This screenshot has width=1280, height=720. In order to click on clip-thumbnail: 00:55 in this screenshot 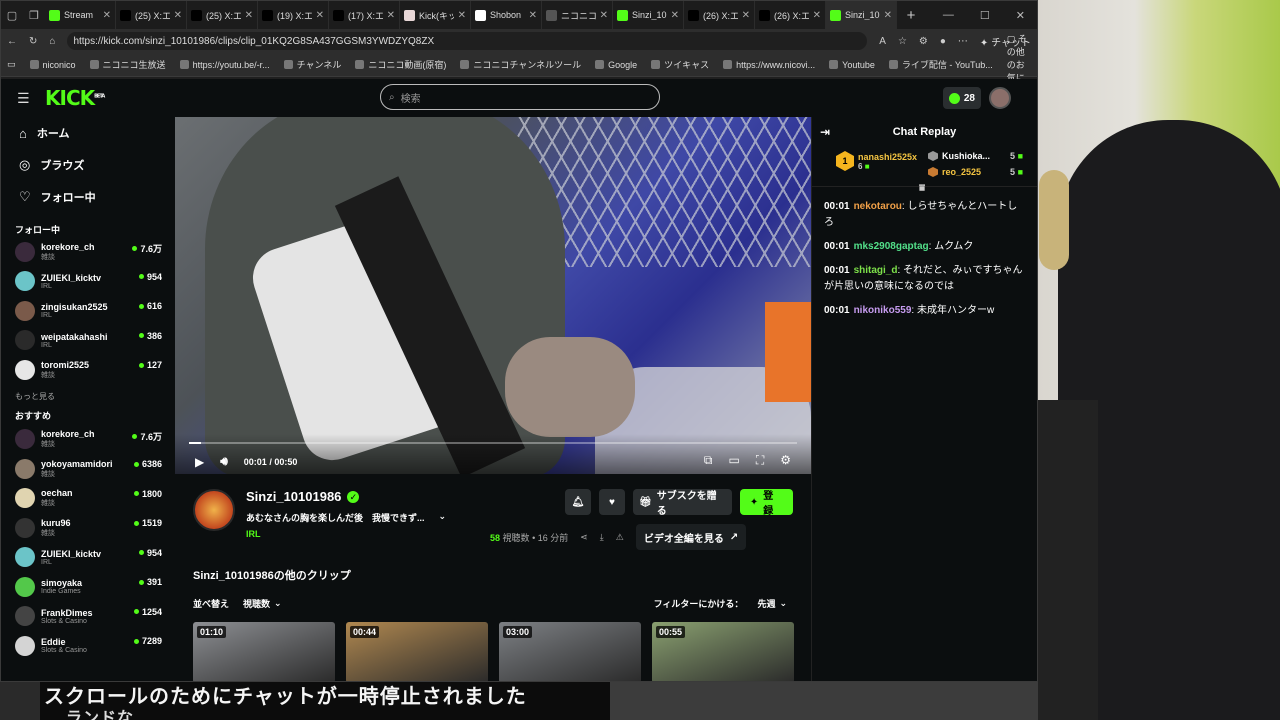, I will do `click(723, 651)`.